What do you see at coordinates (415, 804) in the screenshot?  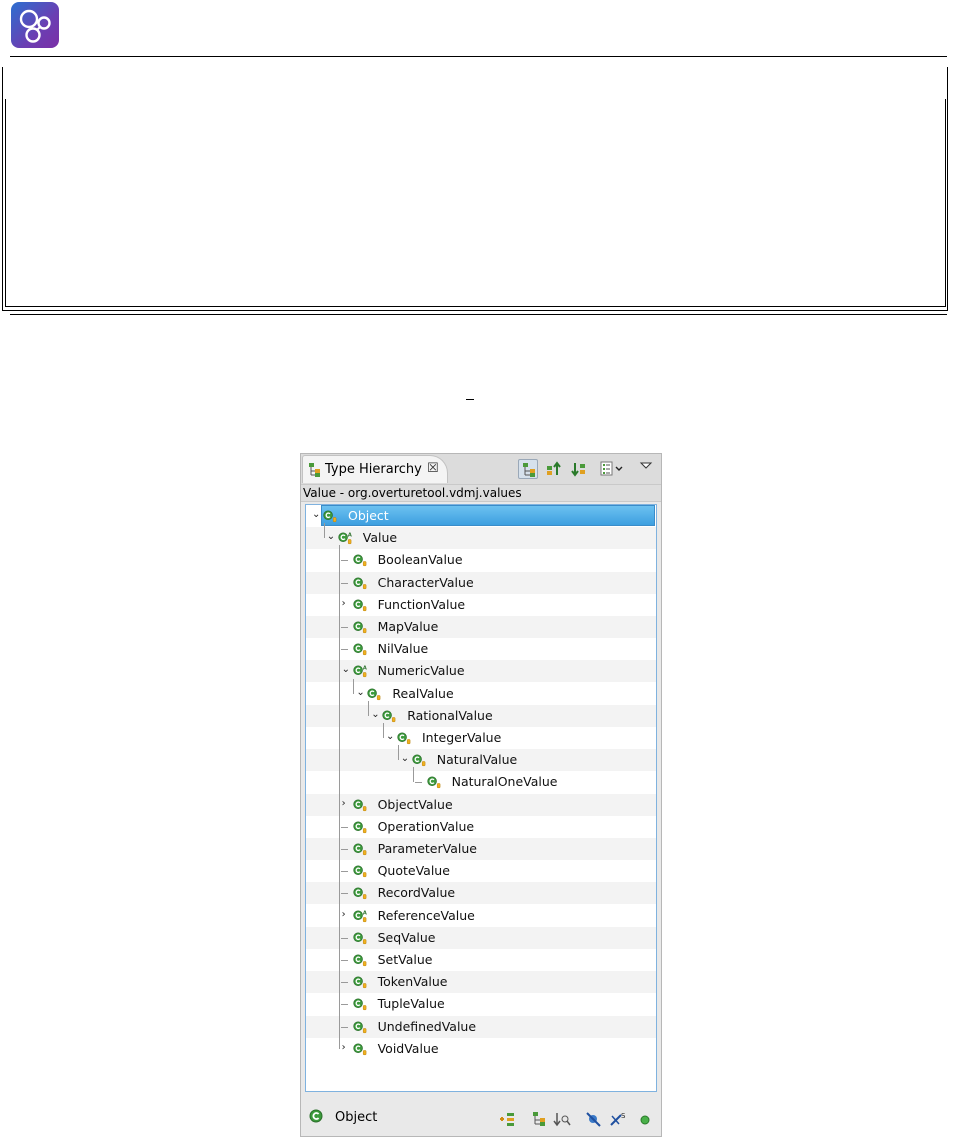 I see `tree-item-label: ObjectValue` at bounding box center [415, 804].